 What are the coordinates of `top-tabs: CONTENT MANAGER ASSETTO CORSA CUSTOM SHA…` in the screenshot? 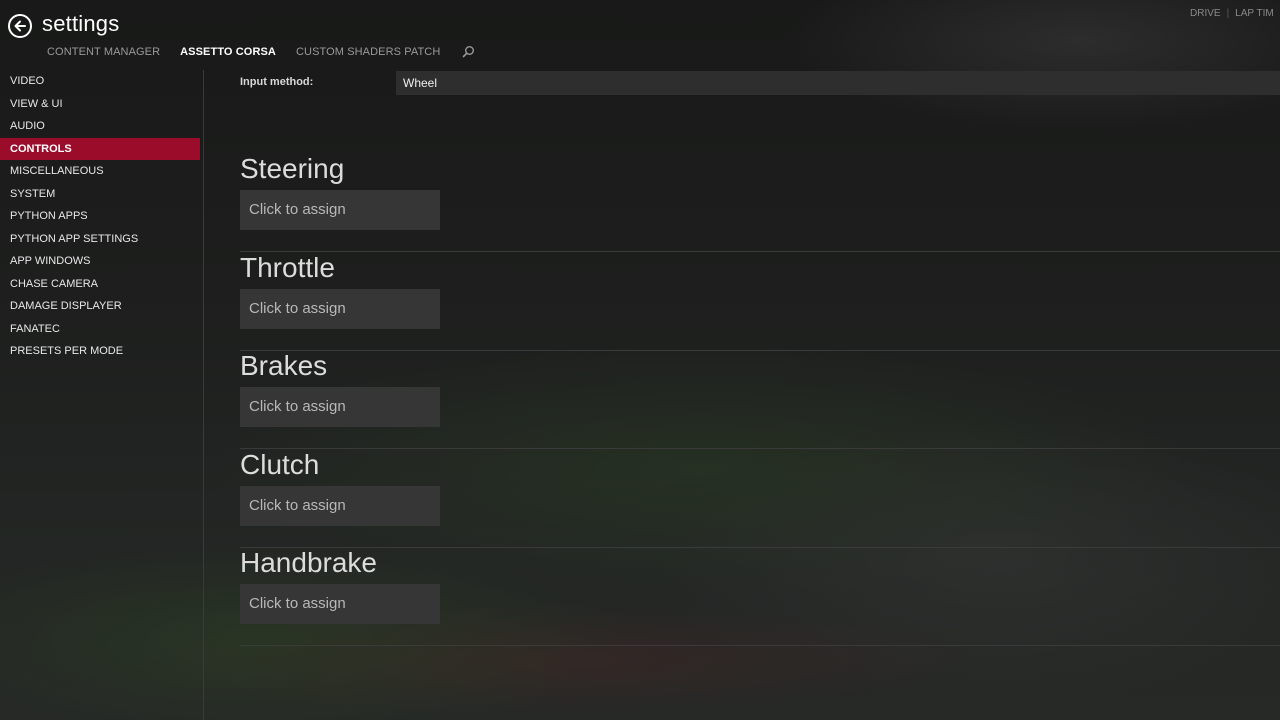 It's located at (261, 51).